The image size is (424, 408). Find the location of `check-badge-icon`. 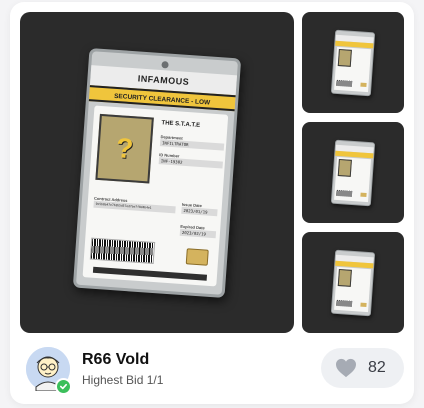

check-badge-icon is located at coordinates (63, 386).